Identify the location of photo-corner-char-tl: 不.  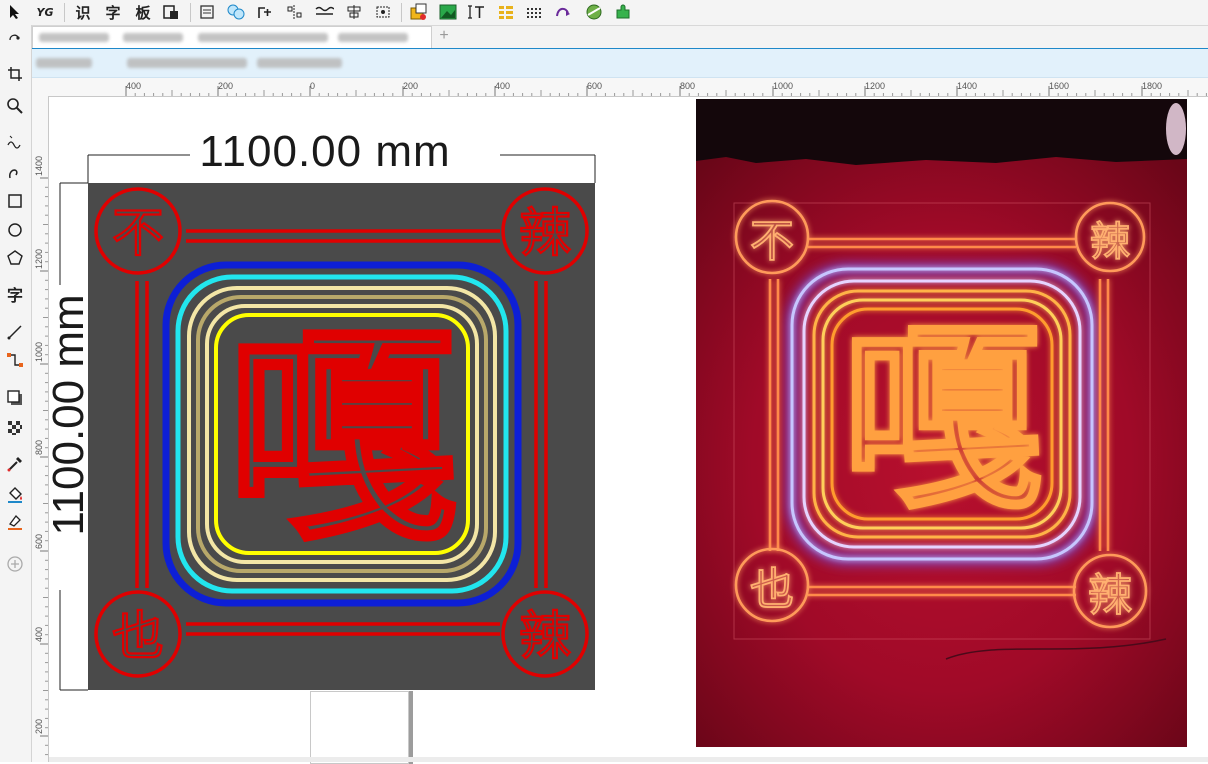
(772, 241).